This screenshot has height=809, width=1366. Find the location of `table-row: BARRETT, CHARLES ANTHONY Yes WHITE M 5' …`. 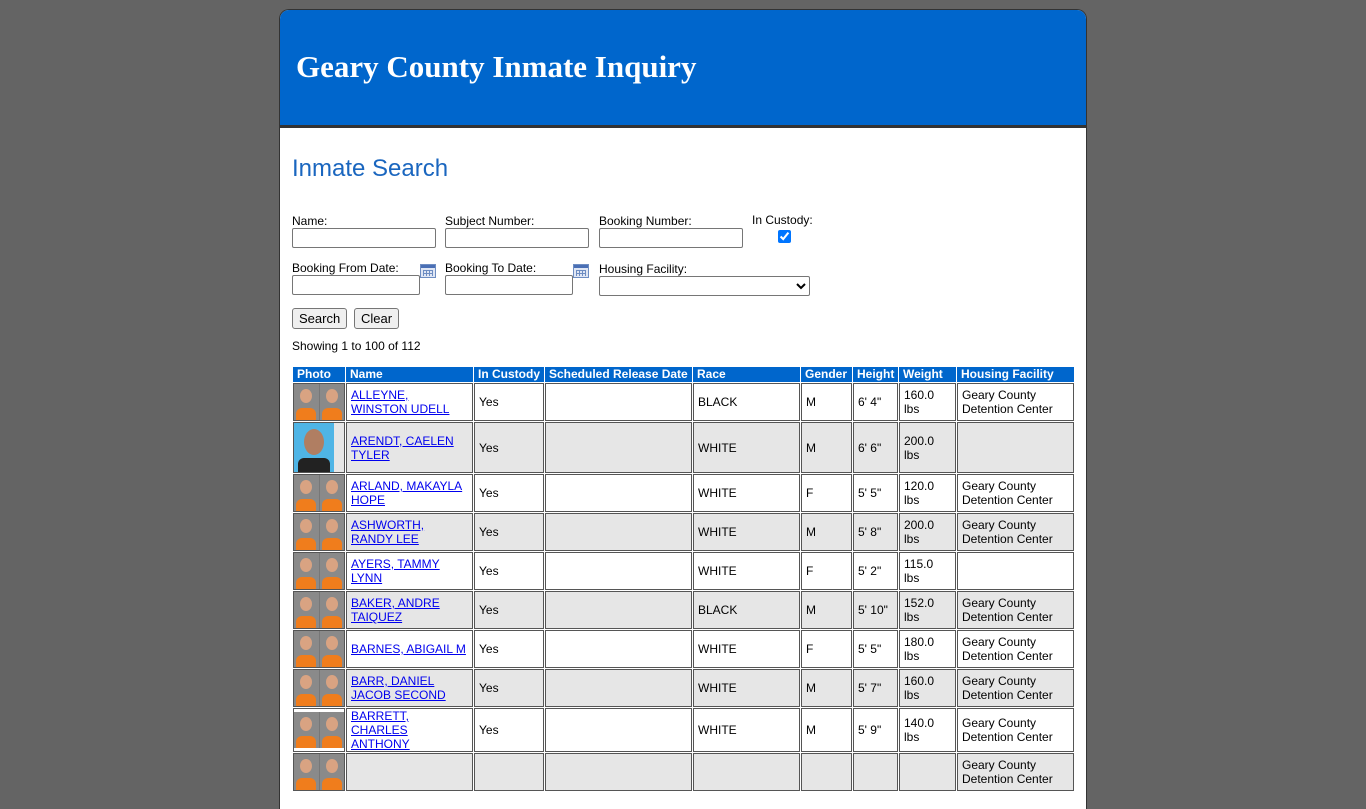

table-row: BARRETT, CHARLES ANTHONY Yes WHITE M 5' … is located at coordinates (683, 730).